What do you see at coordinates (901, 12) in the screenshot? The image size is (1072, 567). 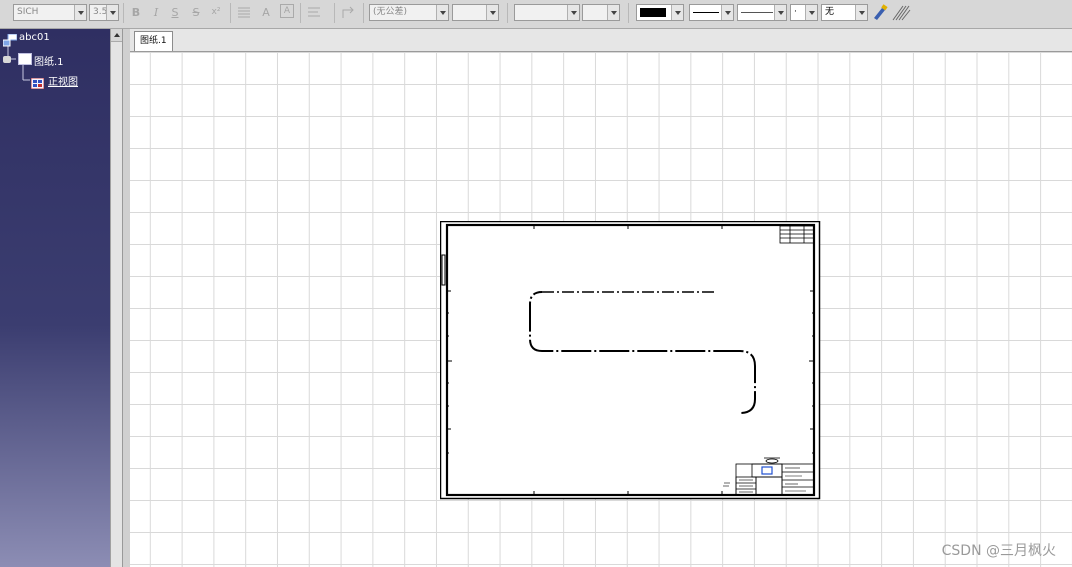 I see `hatching-icon` at bounding box center [901, 12].